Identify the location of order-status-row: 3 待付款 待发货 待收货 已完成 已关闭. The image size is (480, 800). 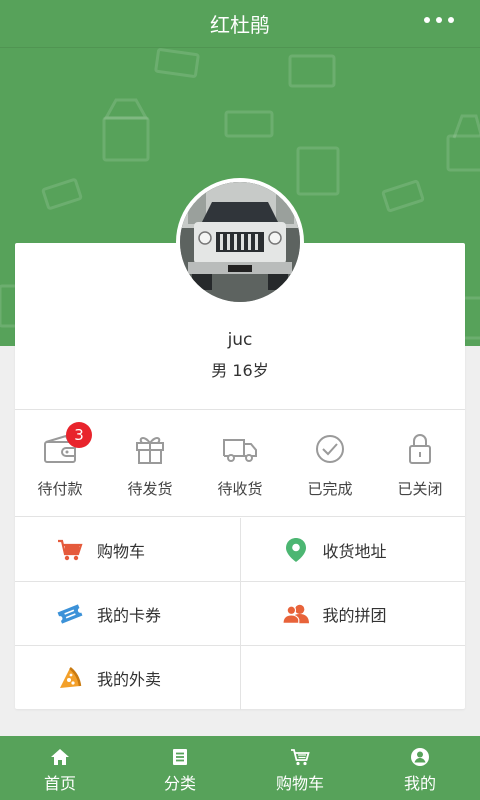
(240, 463).